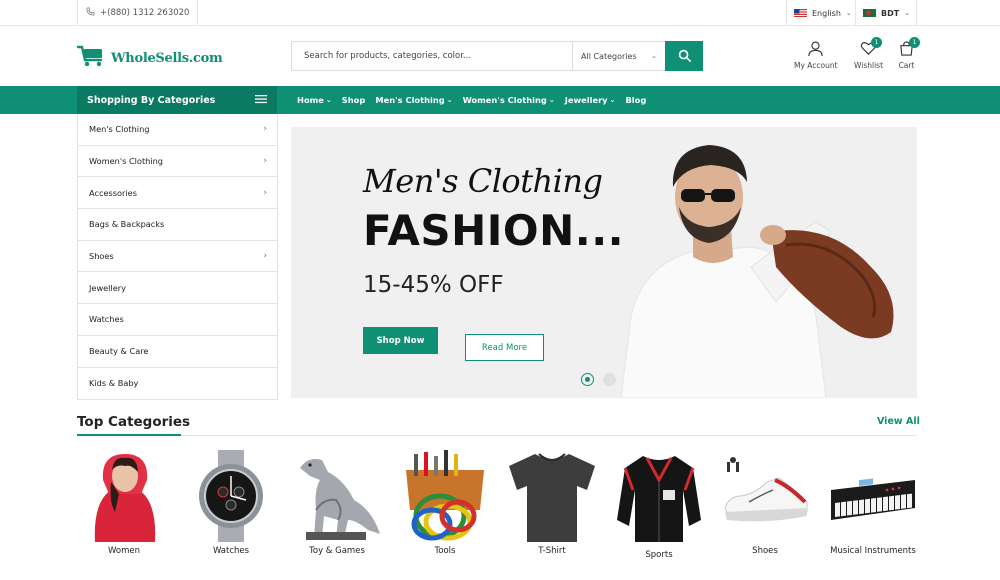 Image resolution: width=1000 pixels, height=580 pixels. I want to click on phone-icon, so click(90, 13).